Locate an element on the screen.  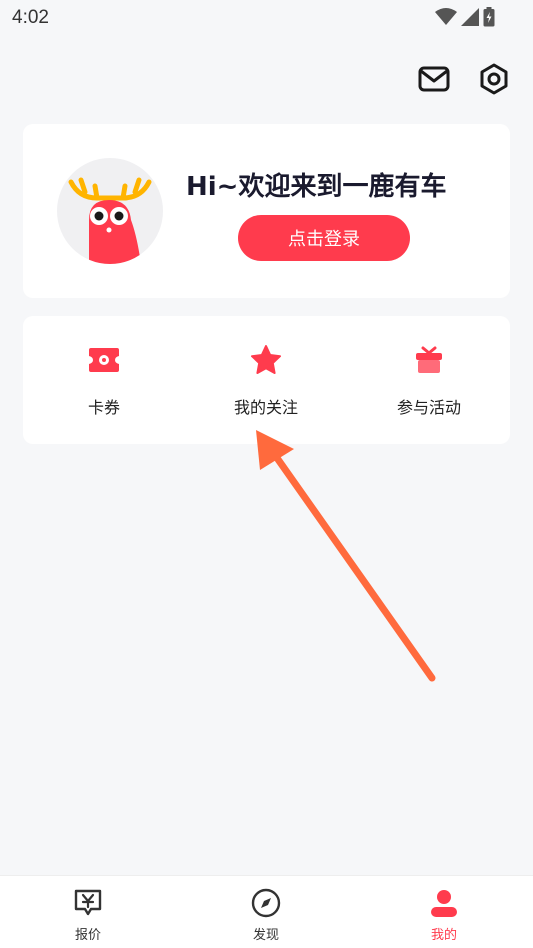
nav-item-discover: 发现 is located at coordinates (266, 915).